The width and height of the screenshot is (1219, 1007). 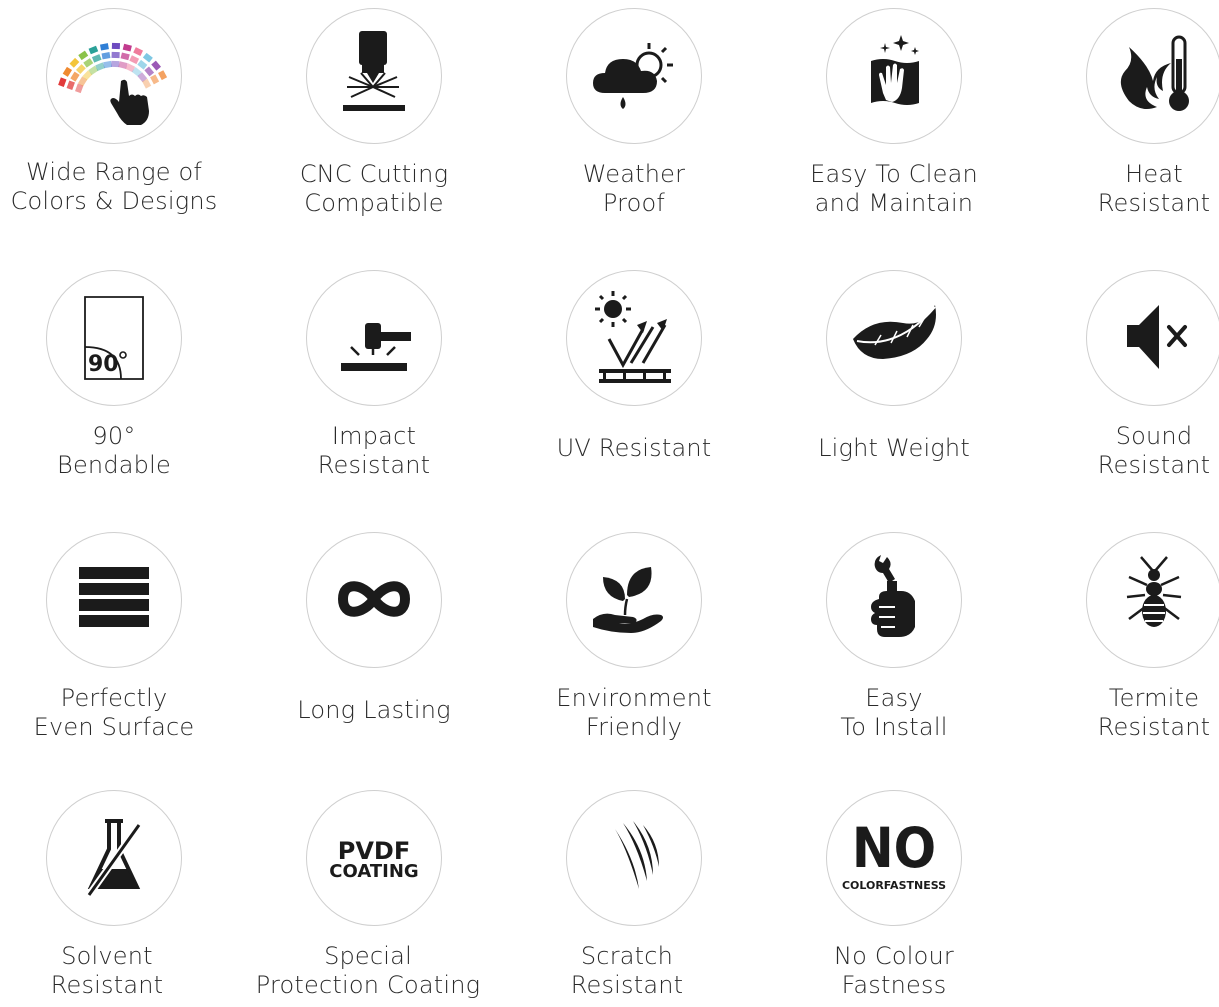 What do you see at coordinates (627, 956) in the screenshot?
I see `feature-label-line: Scratch` at bounding box center [627, 956].